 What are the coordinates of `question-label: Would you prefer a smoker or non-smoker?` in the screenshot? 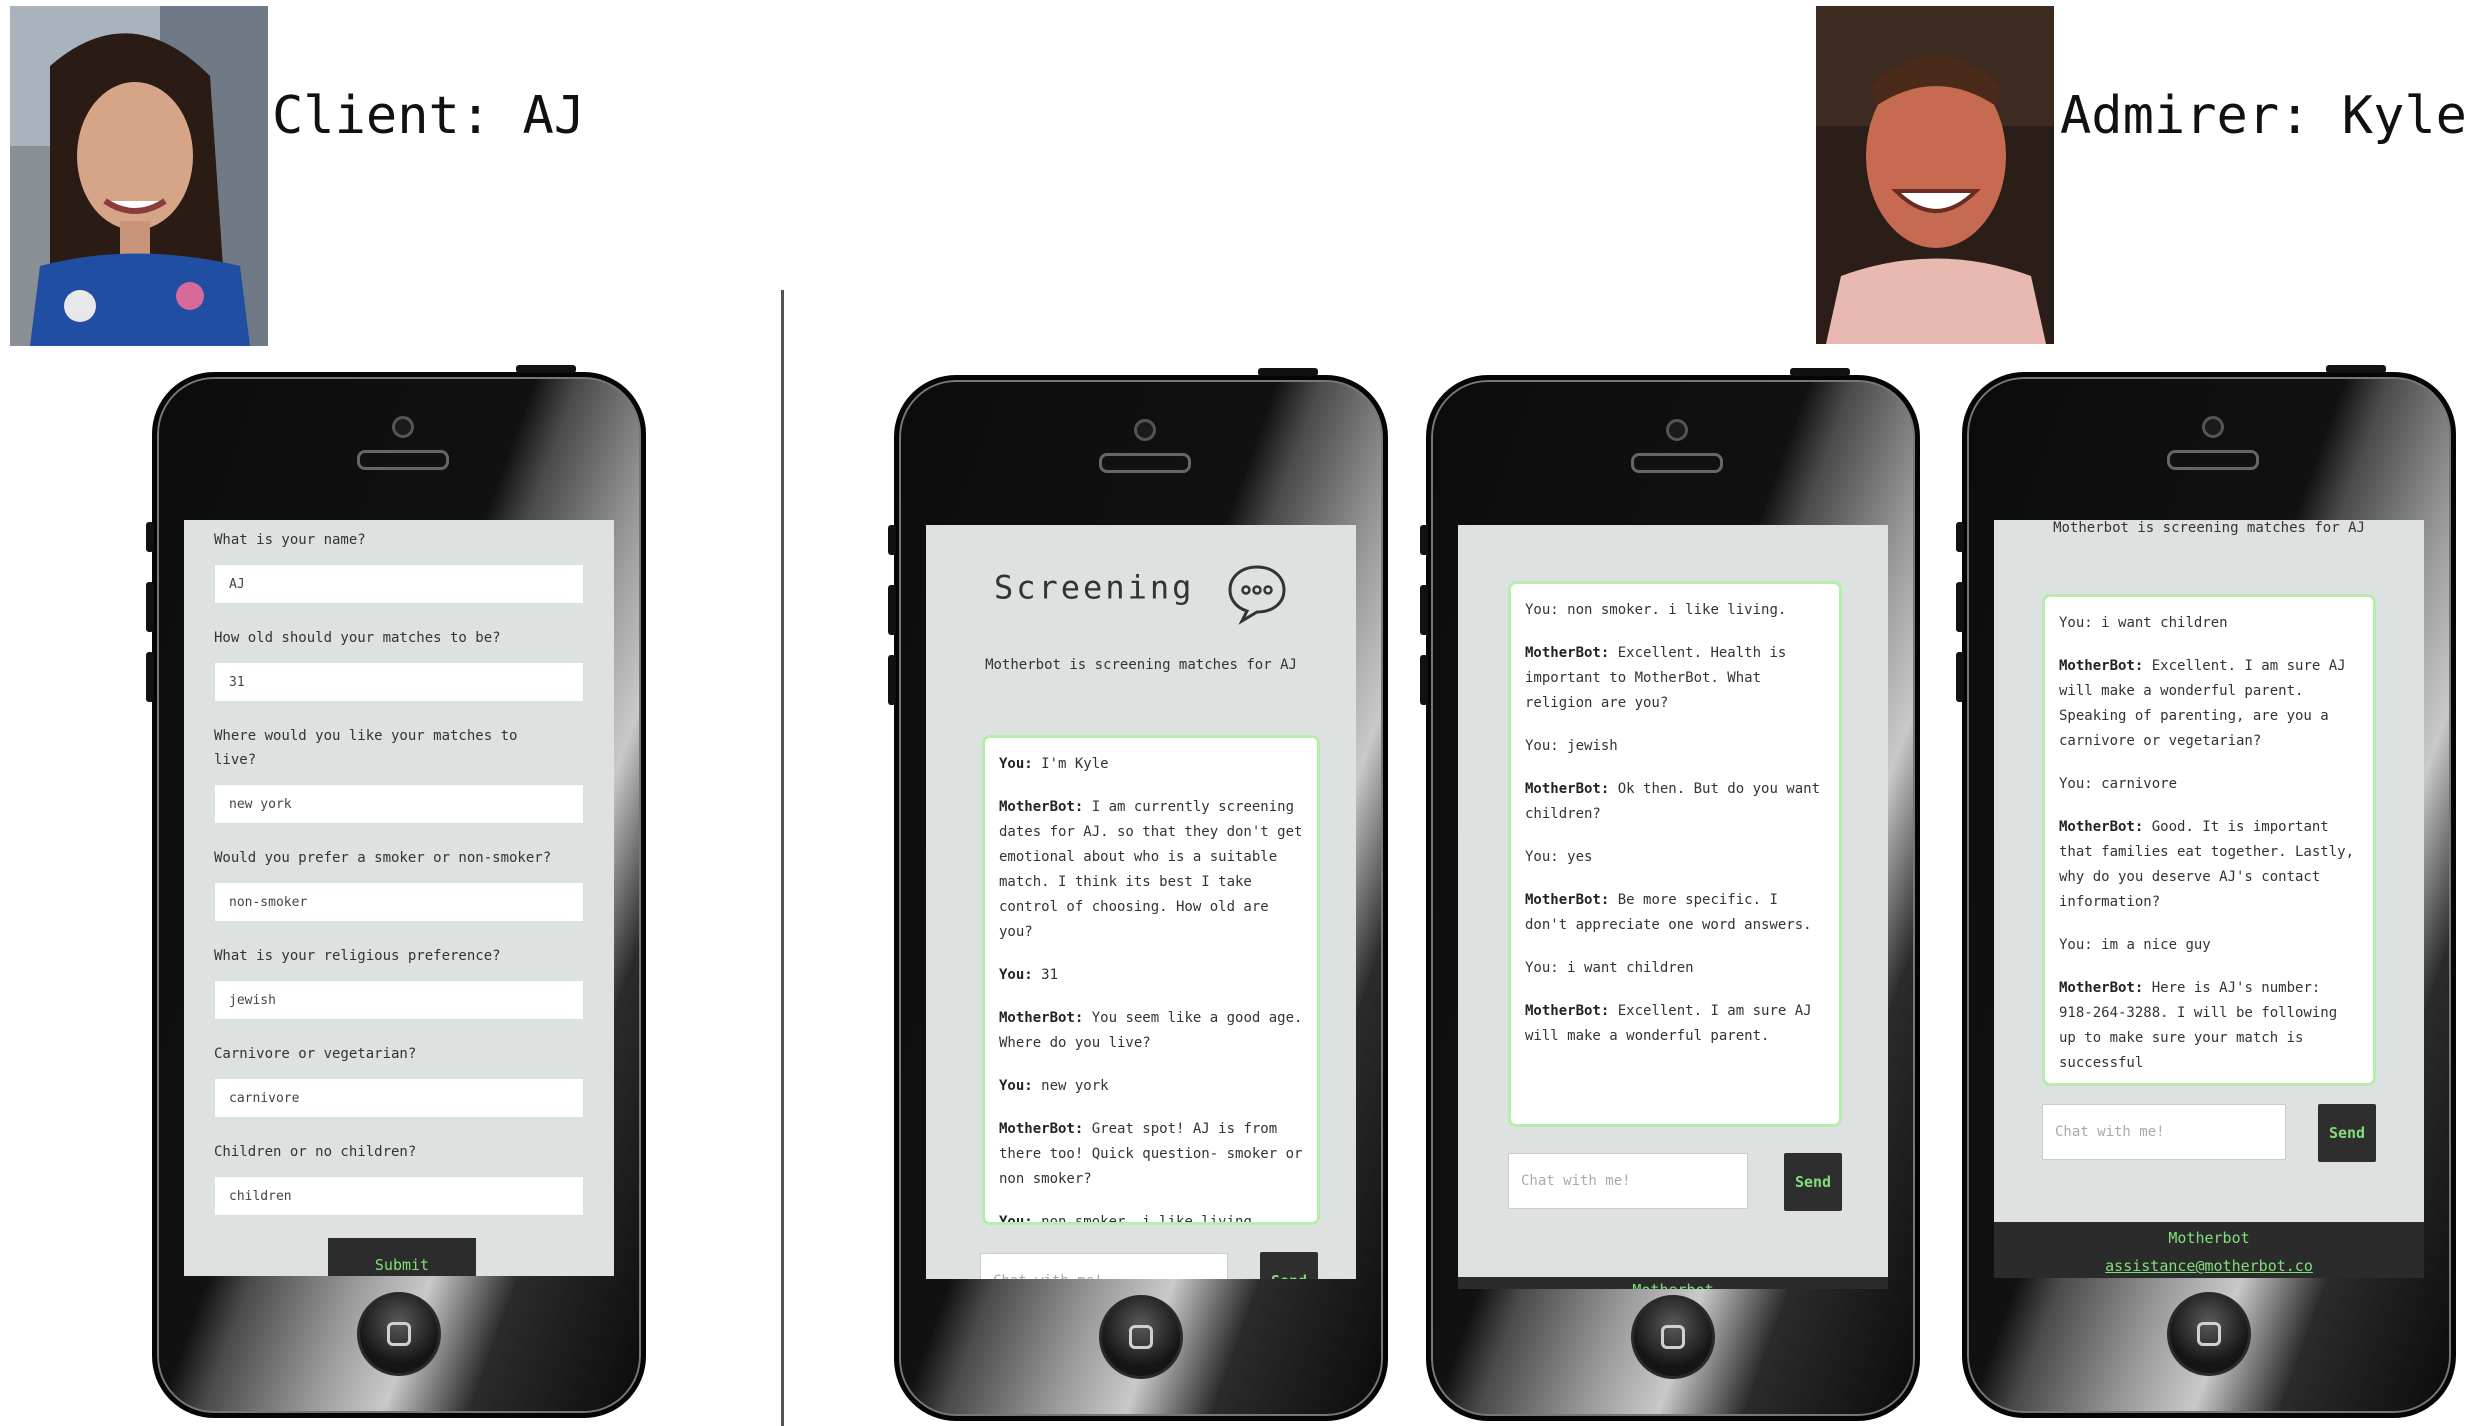 It's located at (383, 858).